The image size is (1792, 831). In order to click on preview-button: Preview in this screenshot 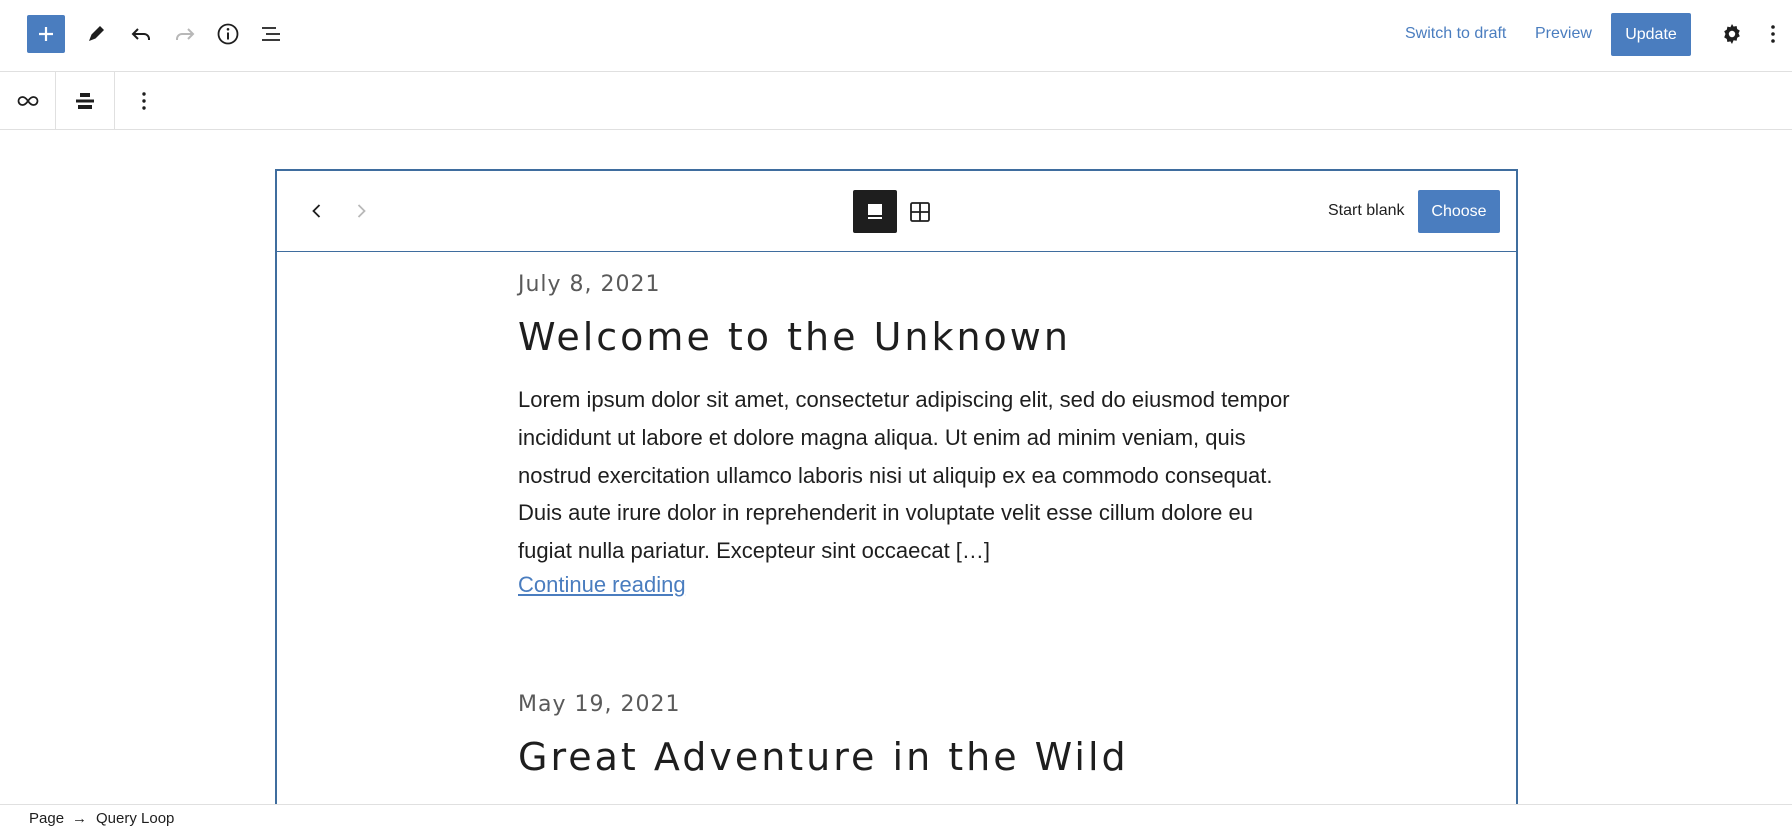, I will do `click(1563, 34)`.